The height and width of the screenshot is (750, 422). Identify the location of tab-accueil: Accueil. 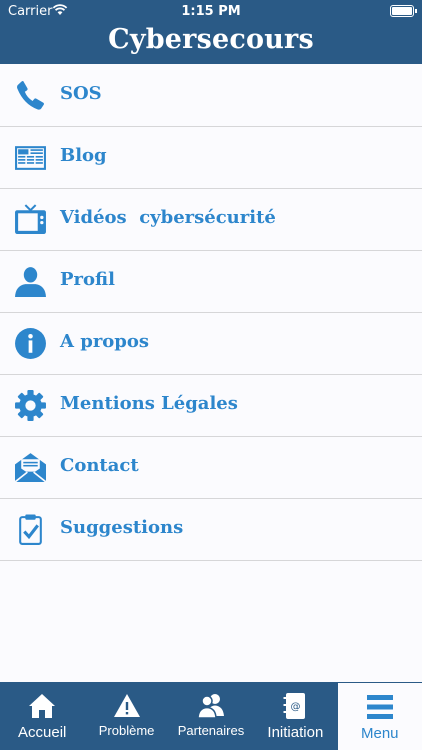
(42, 716).